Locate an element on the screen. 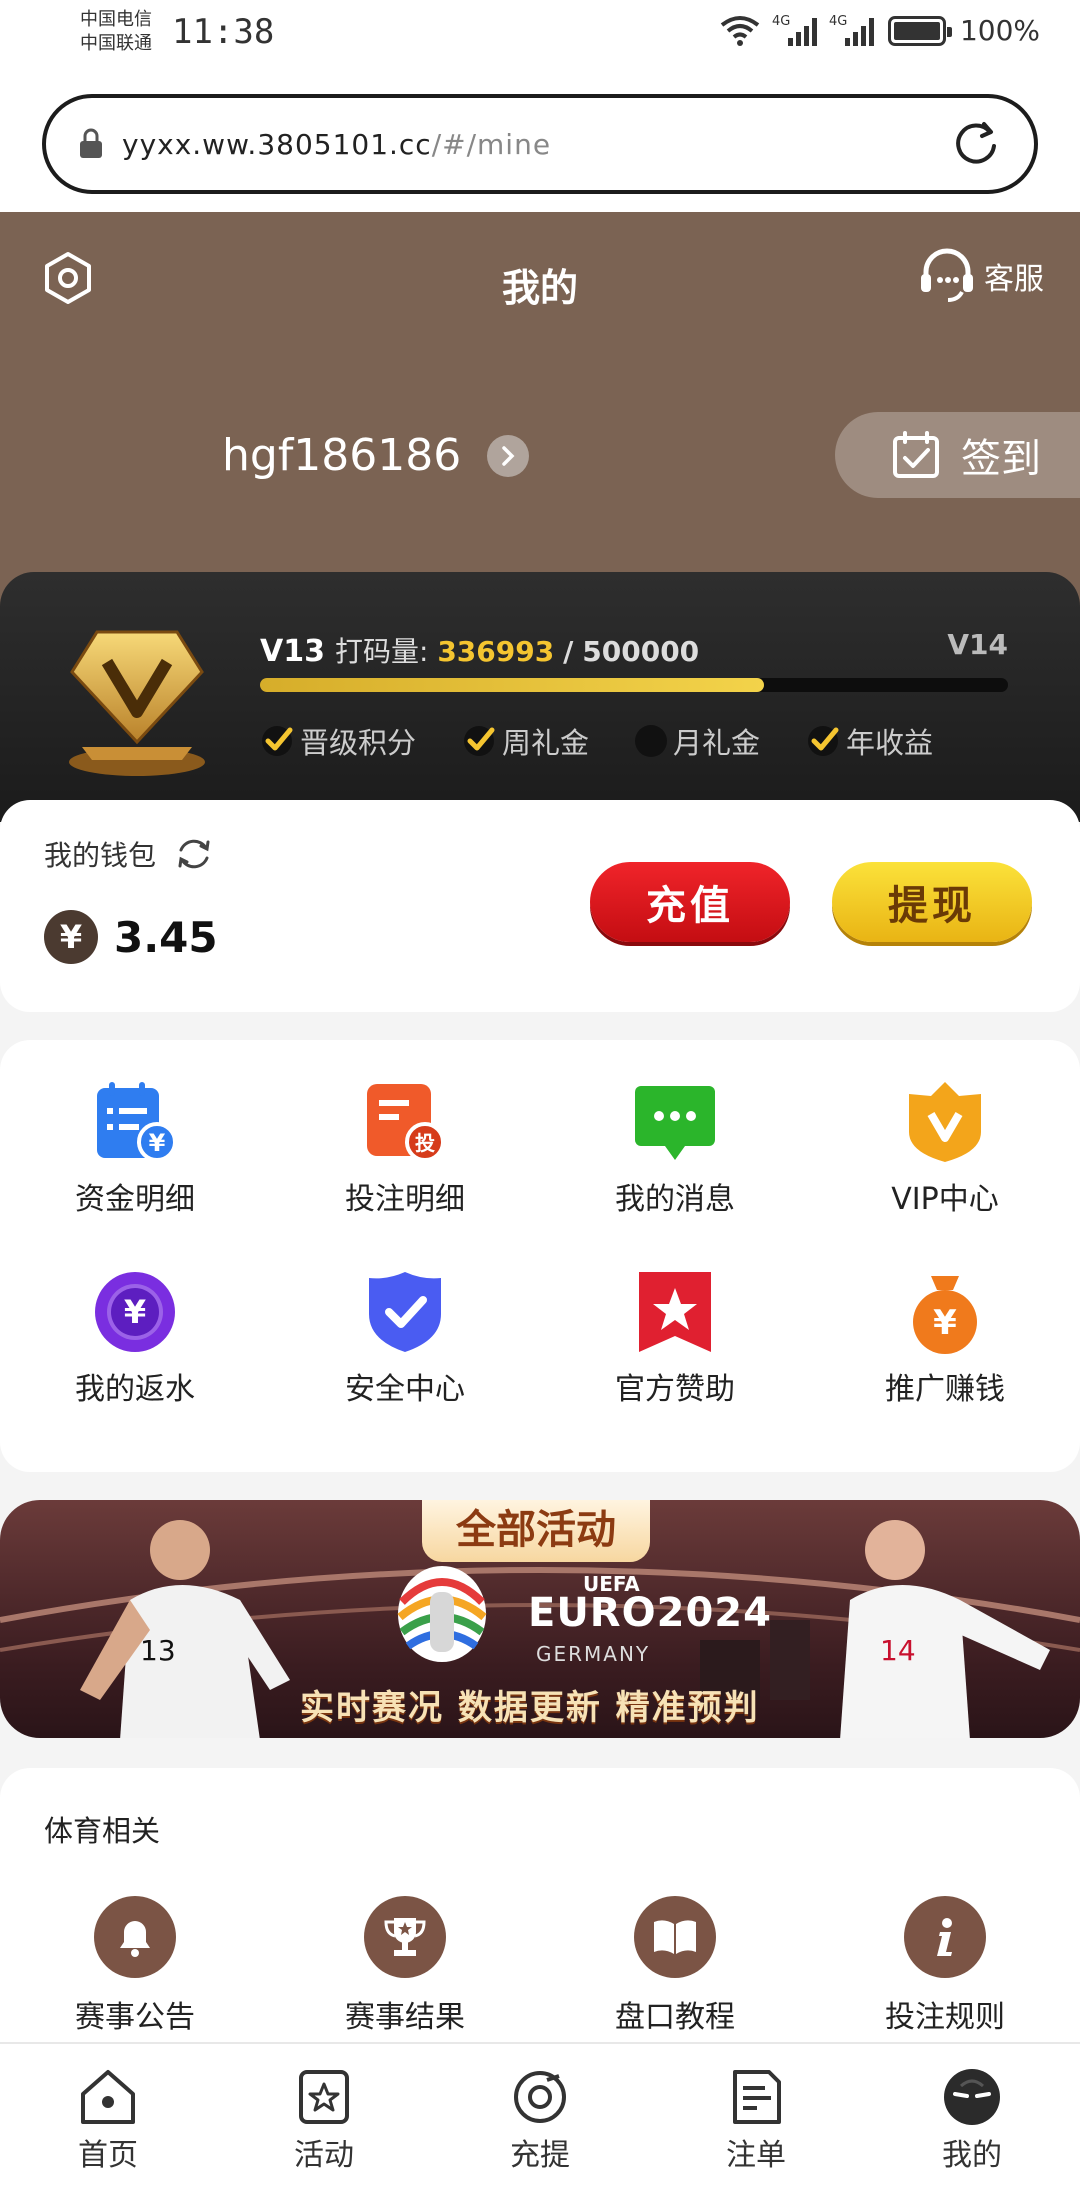 This screenshot has height=2185, width=1080. sports-section-title: 体育相关 is located at coordinates (102, 1831).